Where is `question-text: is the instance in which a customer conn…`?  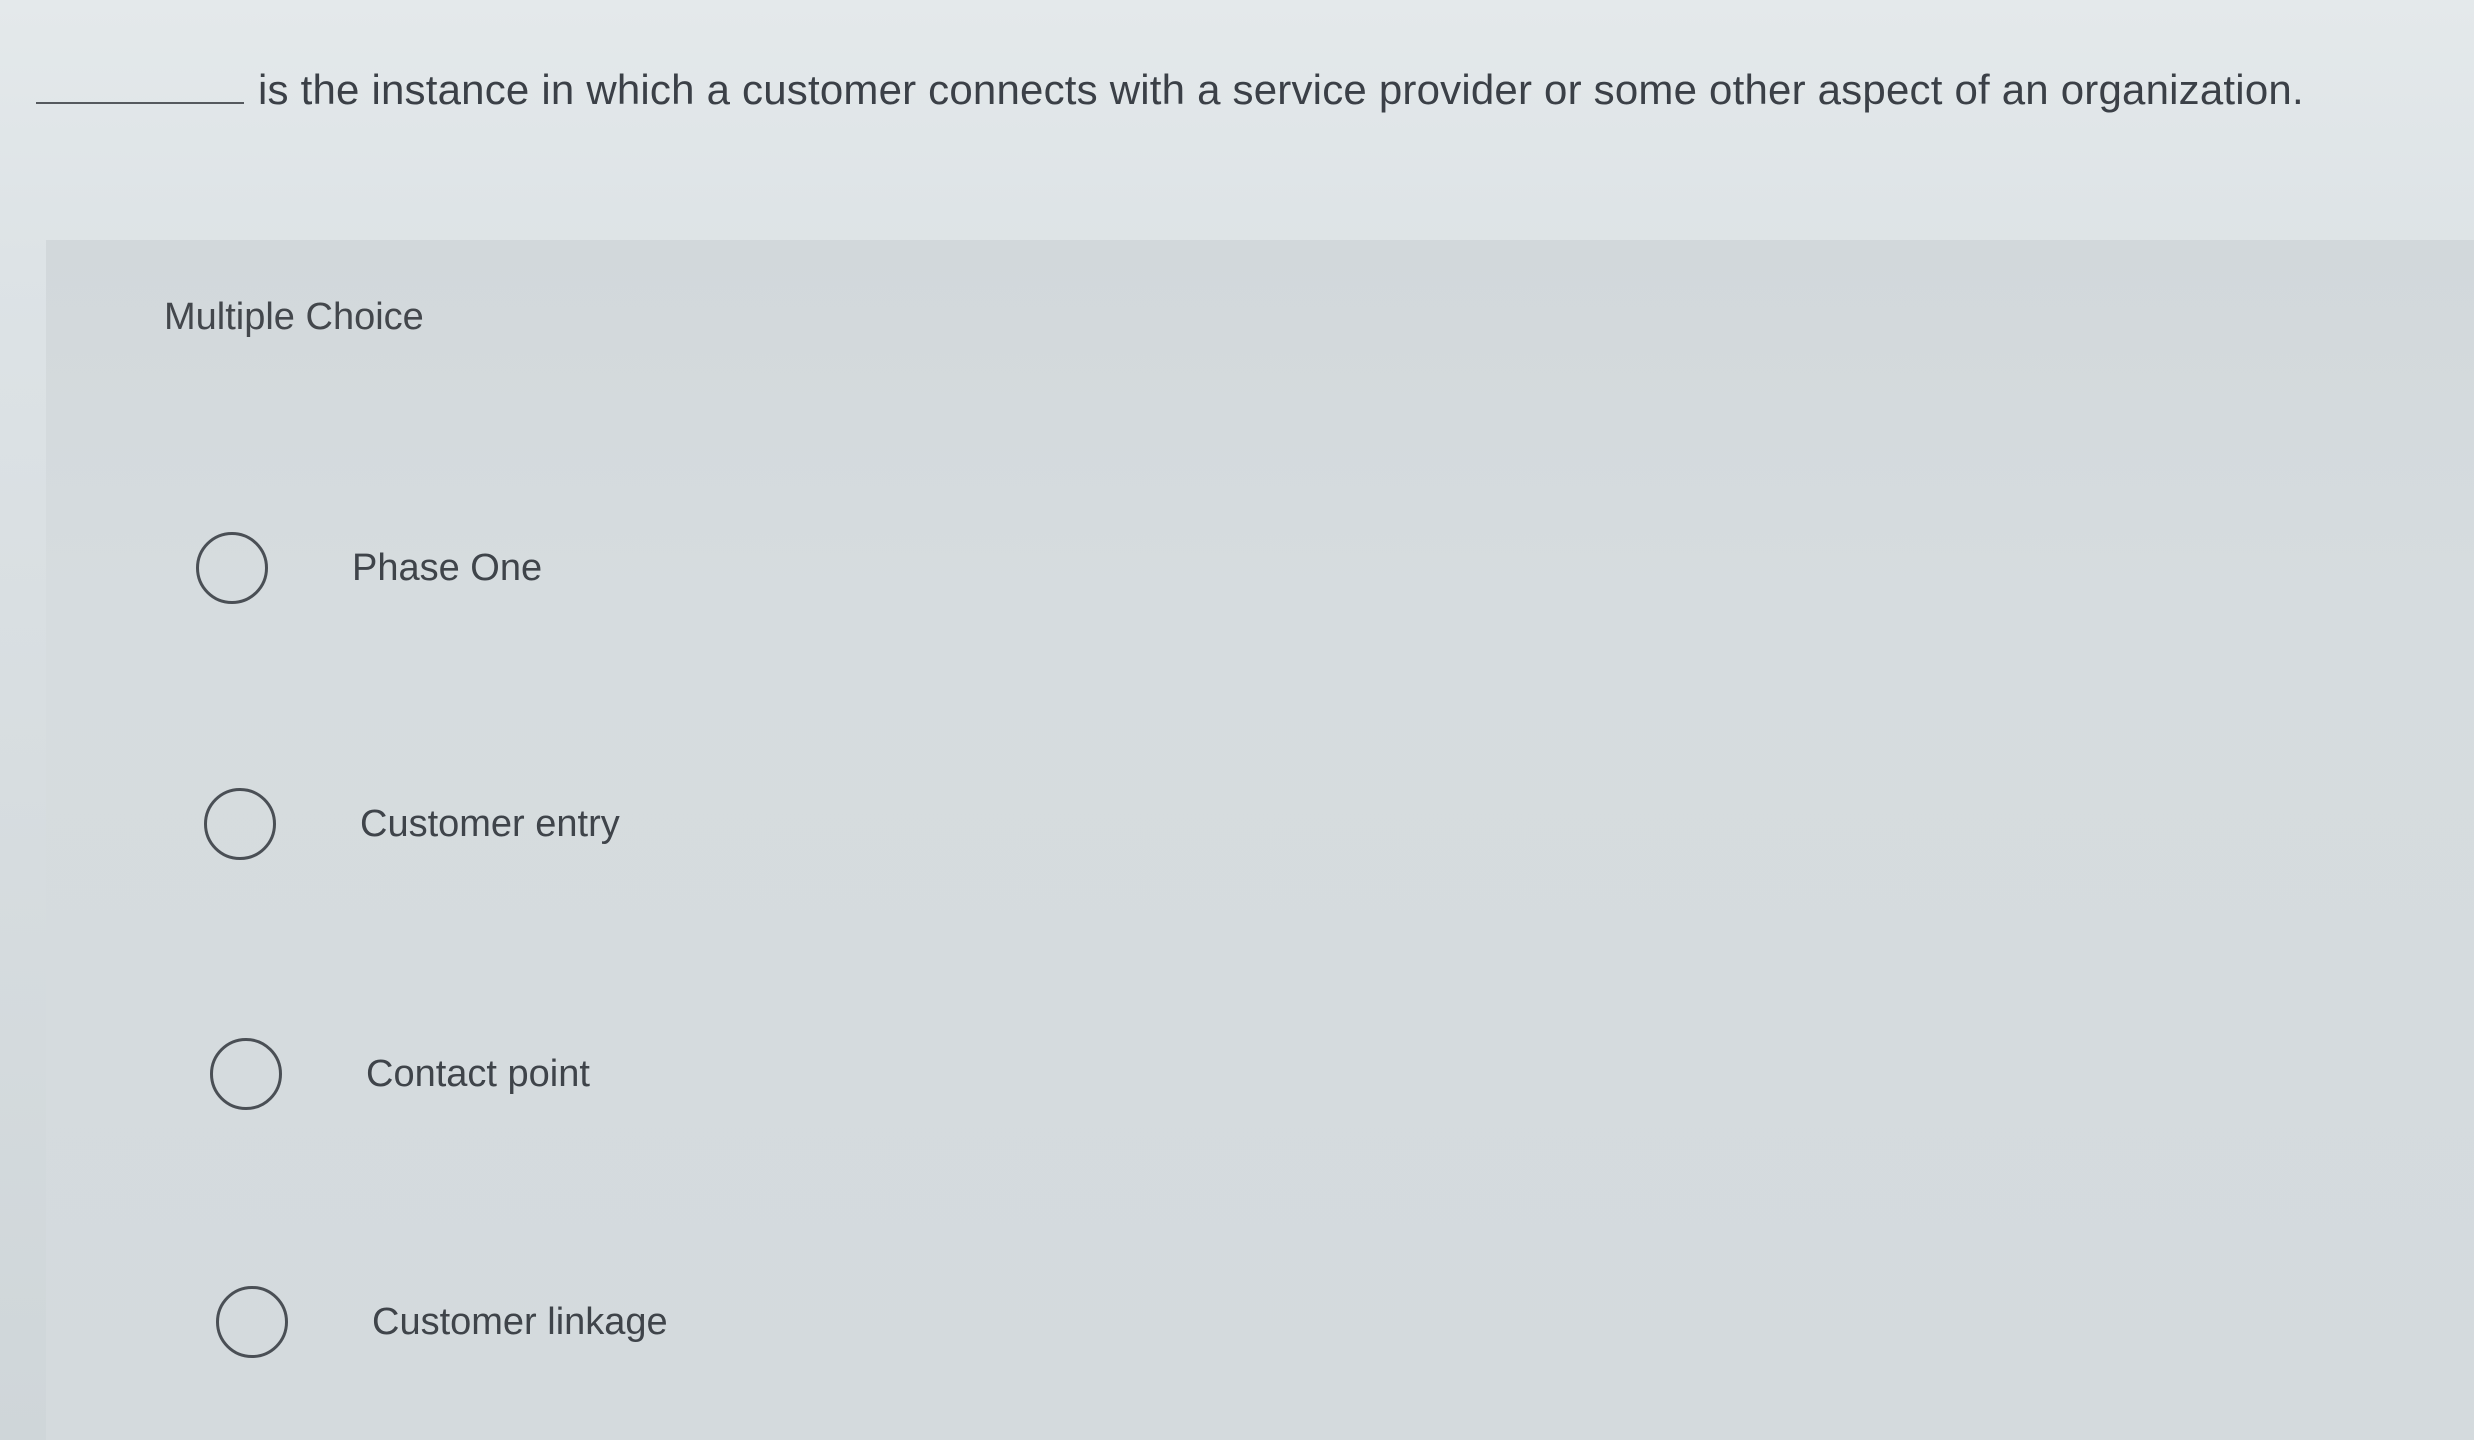
question-text: is the instance in which a customer conn… is located at coordinates (1281, 89).